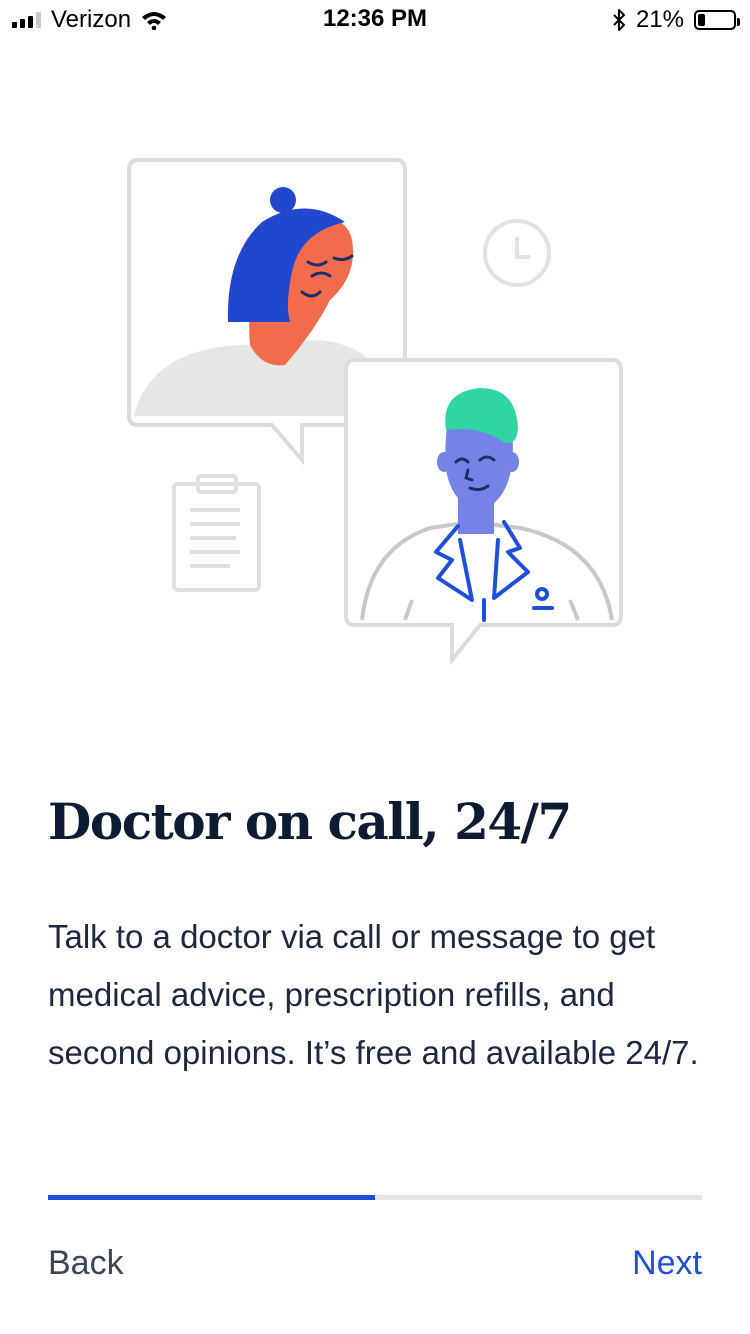 The height and width of the screenshot is (1334, 750). I want to click on onboarding-progress-bar, so click(375, 1197).